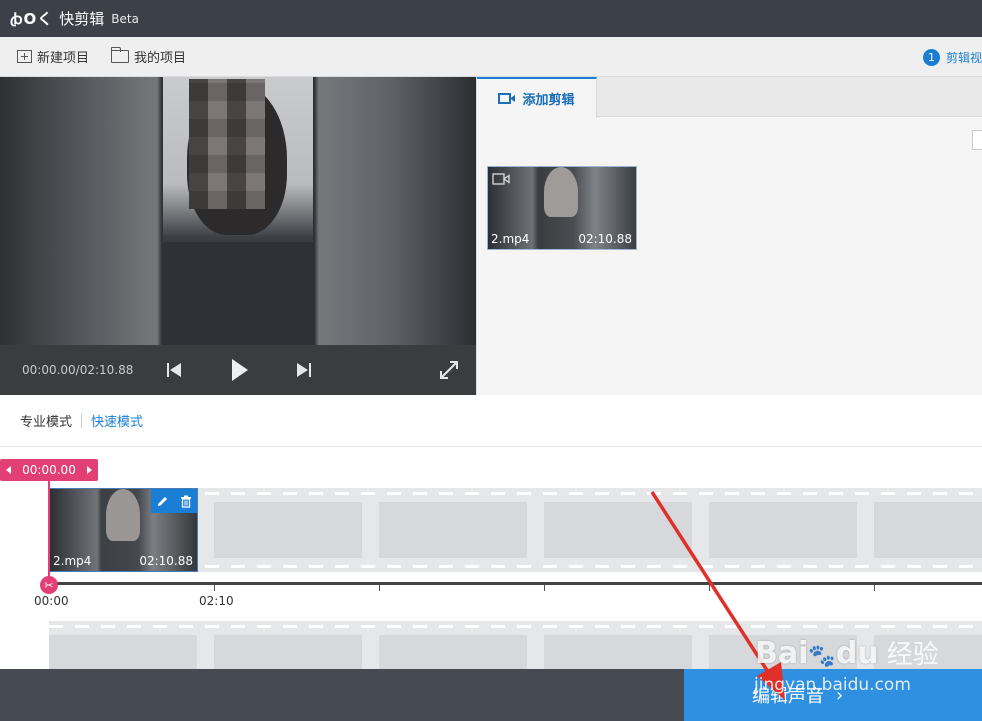 The image size is (982, 721). Describe the element at coordinates (78, 370) in the screenshot. I see `playback-time: 00:00.00/02:10.88` at that location.